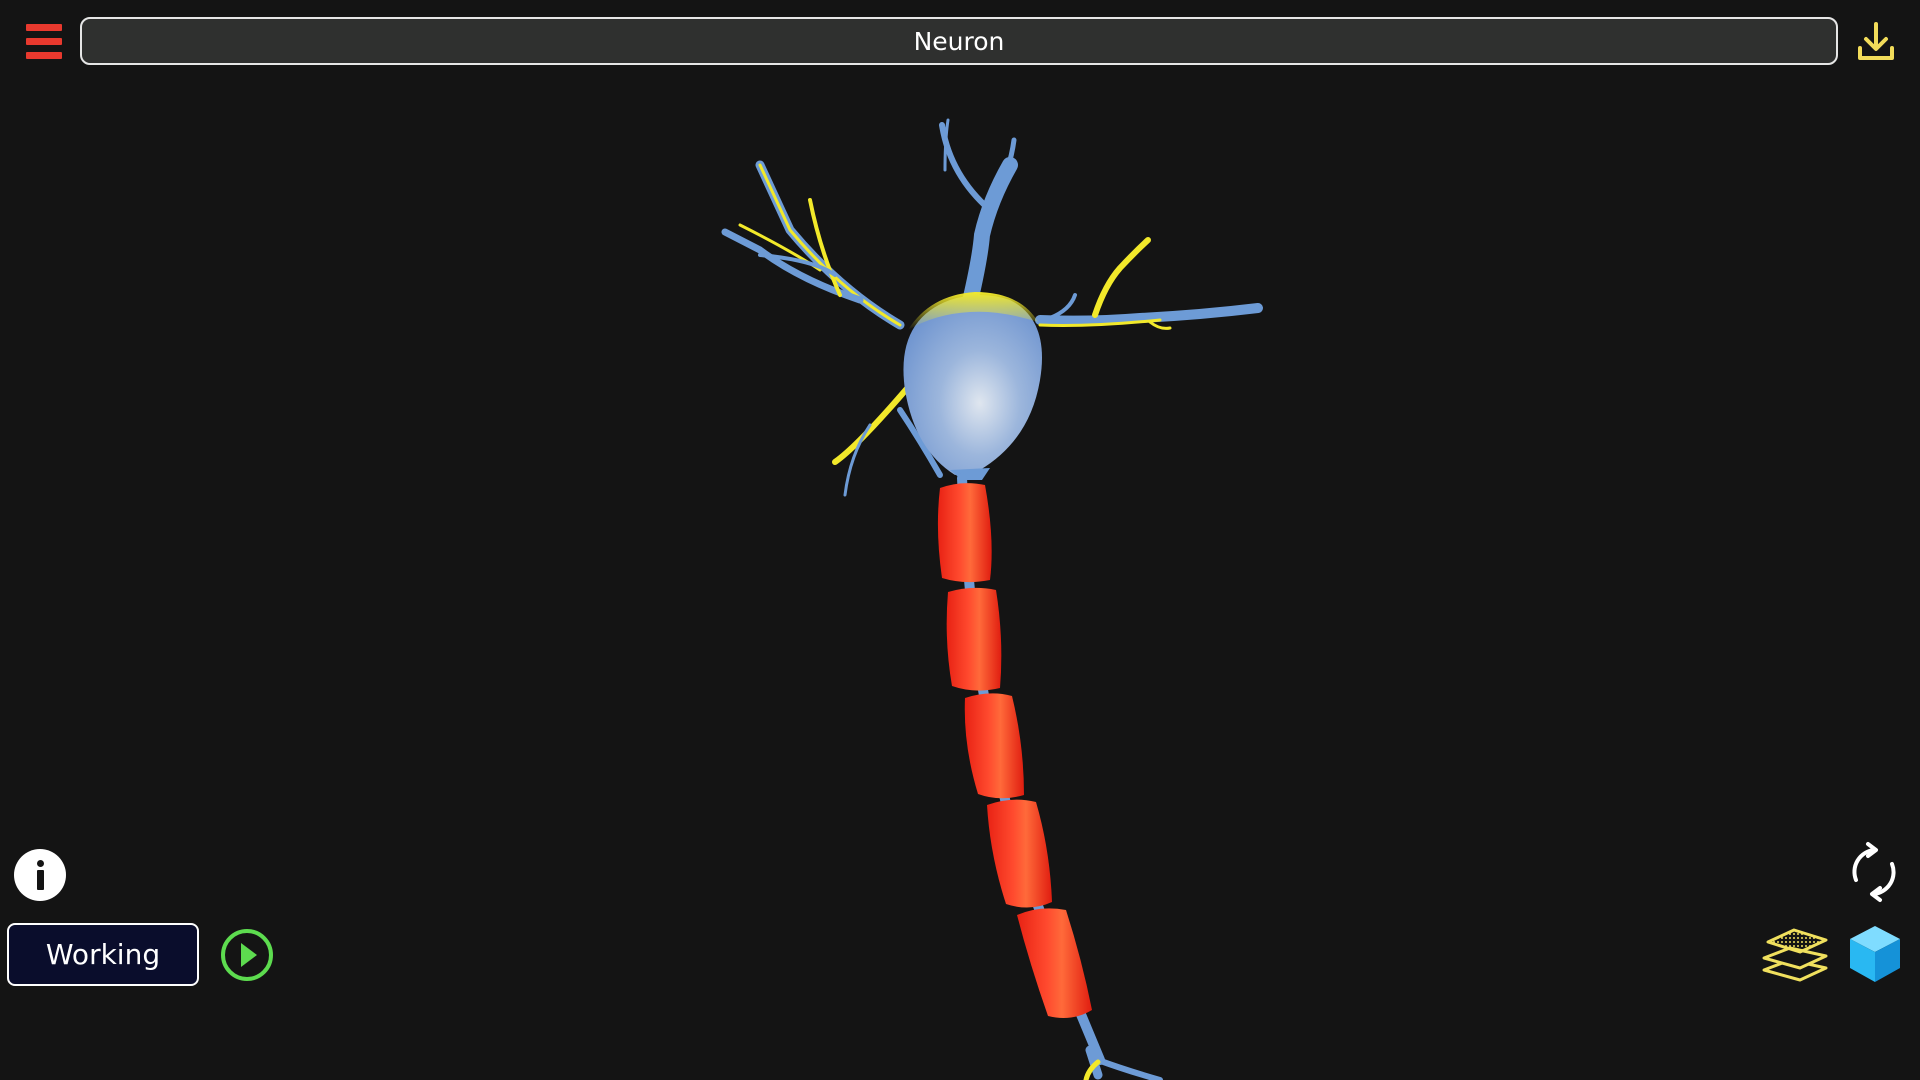 This screenshot has height=1080, width=1920. I want to click on play-icon, so click(247, 955).